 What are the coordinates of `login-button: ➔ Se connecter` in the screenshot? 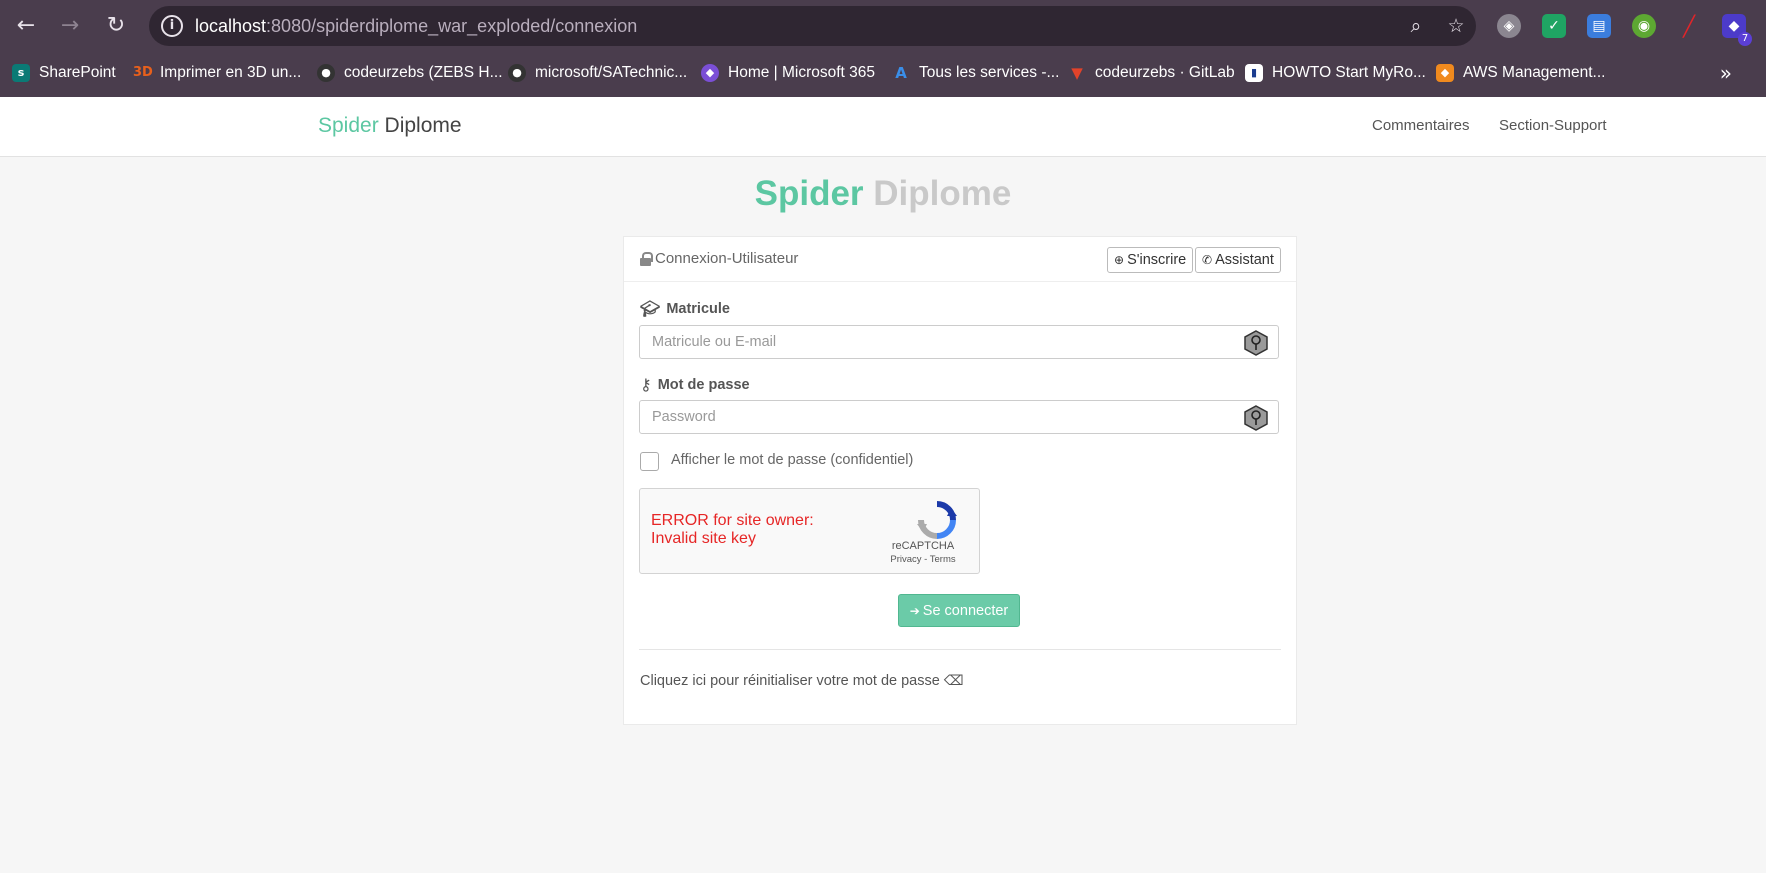 It's located at (959, 610).